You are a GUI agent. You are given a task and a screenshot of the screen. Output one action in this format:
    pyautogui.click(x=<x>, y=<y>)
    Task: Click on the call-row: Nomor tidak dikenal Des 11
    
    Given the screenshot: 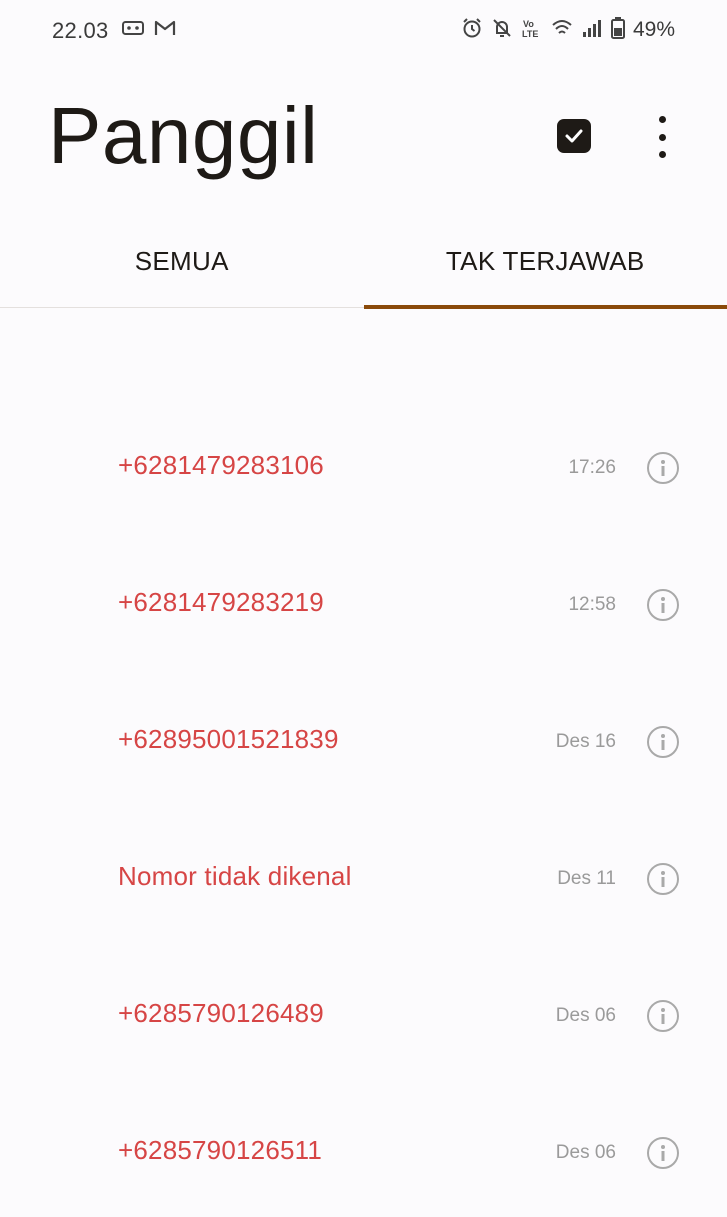 What is the action you would take?
    pyautogui.click(x=363, y=874)
    